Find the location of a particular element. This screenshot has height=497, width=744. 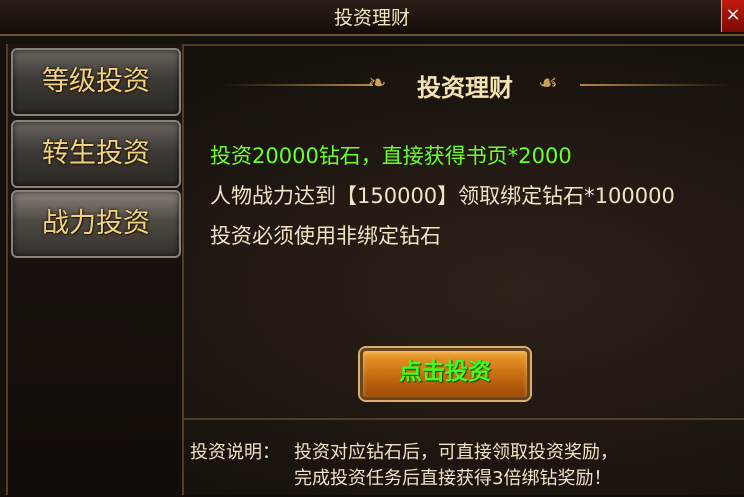

title-bar: 投资理财 × is located at coordinates (372, 18).